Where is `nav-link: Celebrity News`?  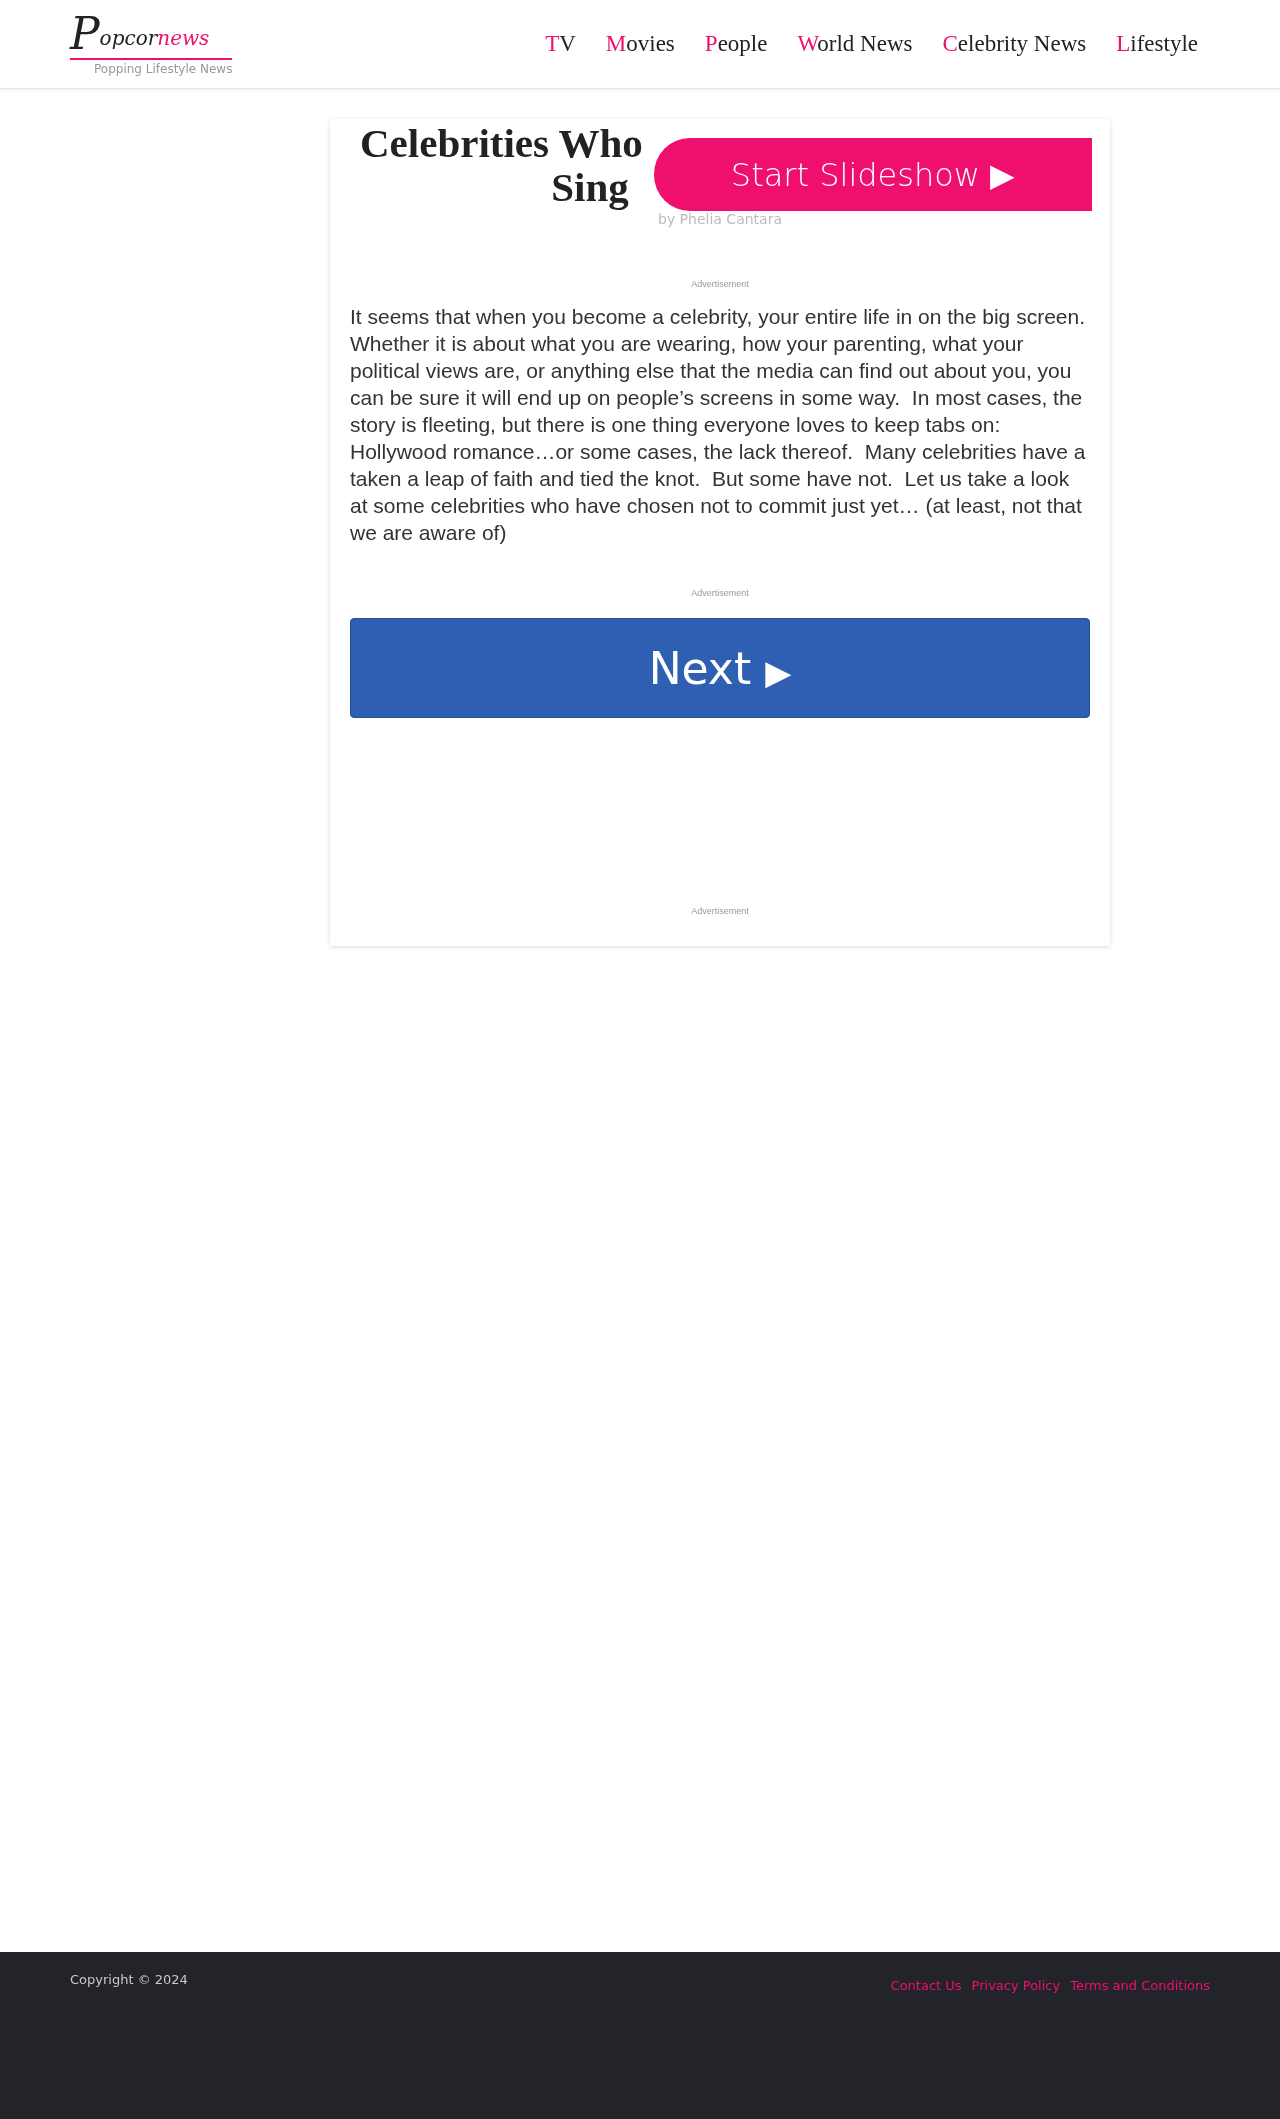 nav-link: Celebrity News is located at coordinates (1014, 44).